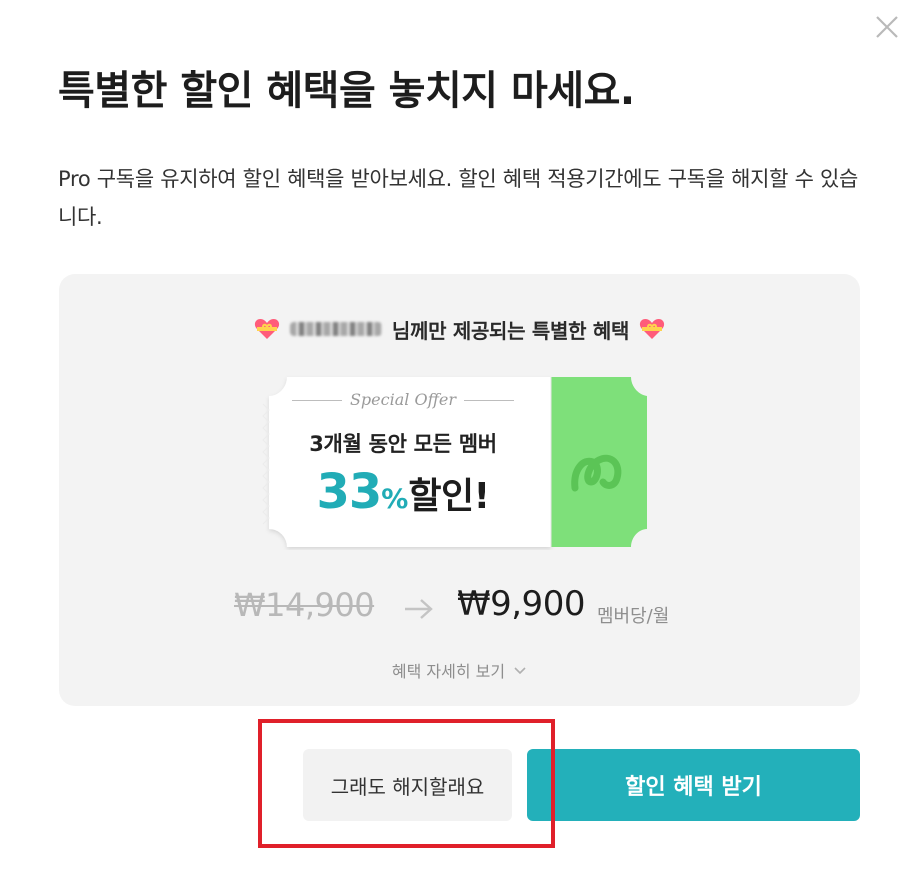 The height and width of the screenshot is (873, 922). What do you see at coordinates (304, 605) in the screenshot?
I see `original-price: ₩14,900` at bounding box center [304, 605].